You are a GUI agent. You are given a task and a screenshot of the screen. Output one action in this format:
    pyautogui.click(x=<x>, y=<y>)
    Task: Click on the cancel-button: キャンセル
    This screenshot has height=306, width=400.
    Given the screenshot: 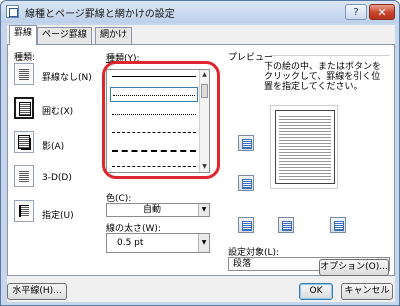 What is the action you would take?
    pyautogui.click(x=367, y=291)
    